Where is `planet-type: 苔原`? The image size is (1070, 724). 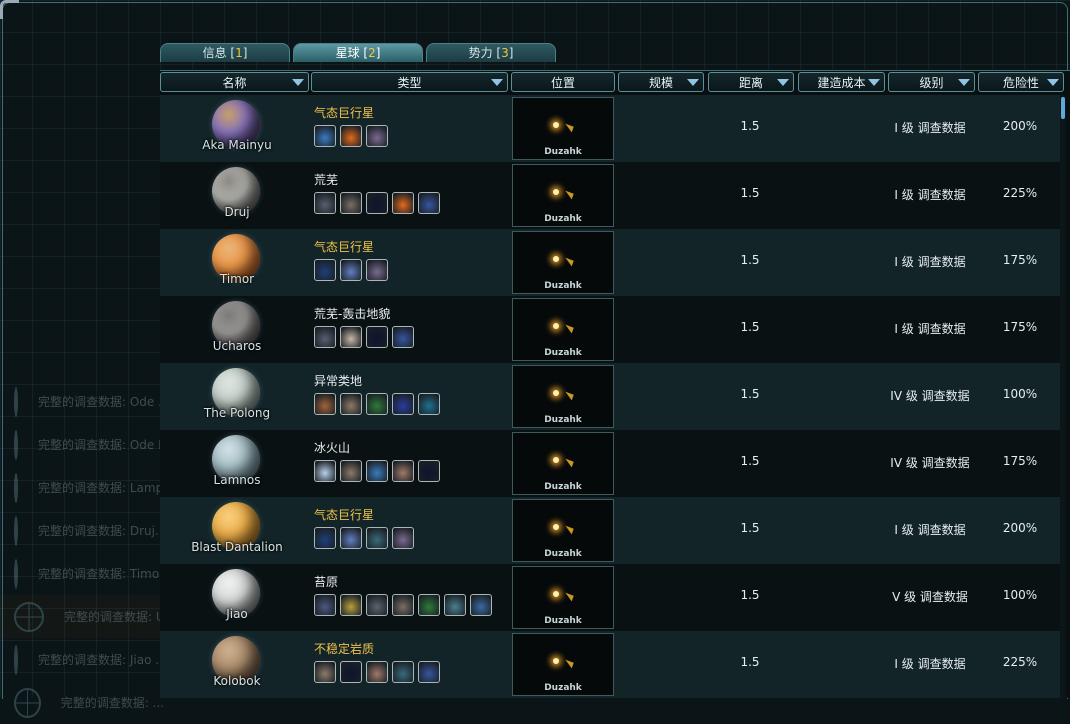 planet-type: 苔原 is located at coordinates (326, 582).